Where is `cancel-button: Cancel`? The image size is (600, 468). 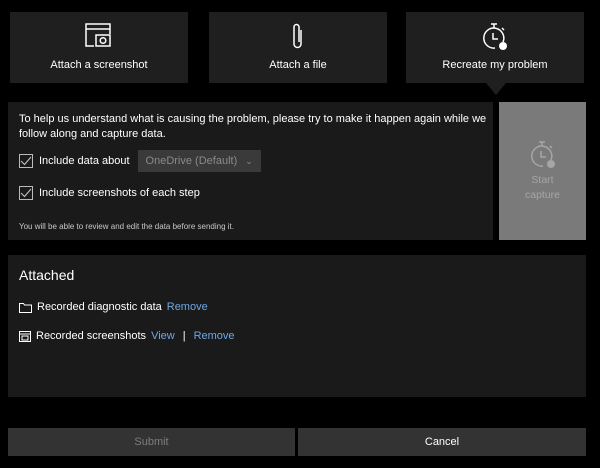
cancel-button: Cancel is located at coordinates (442, 442).